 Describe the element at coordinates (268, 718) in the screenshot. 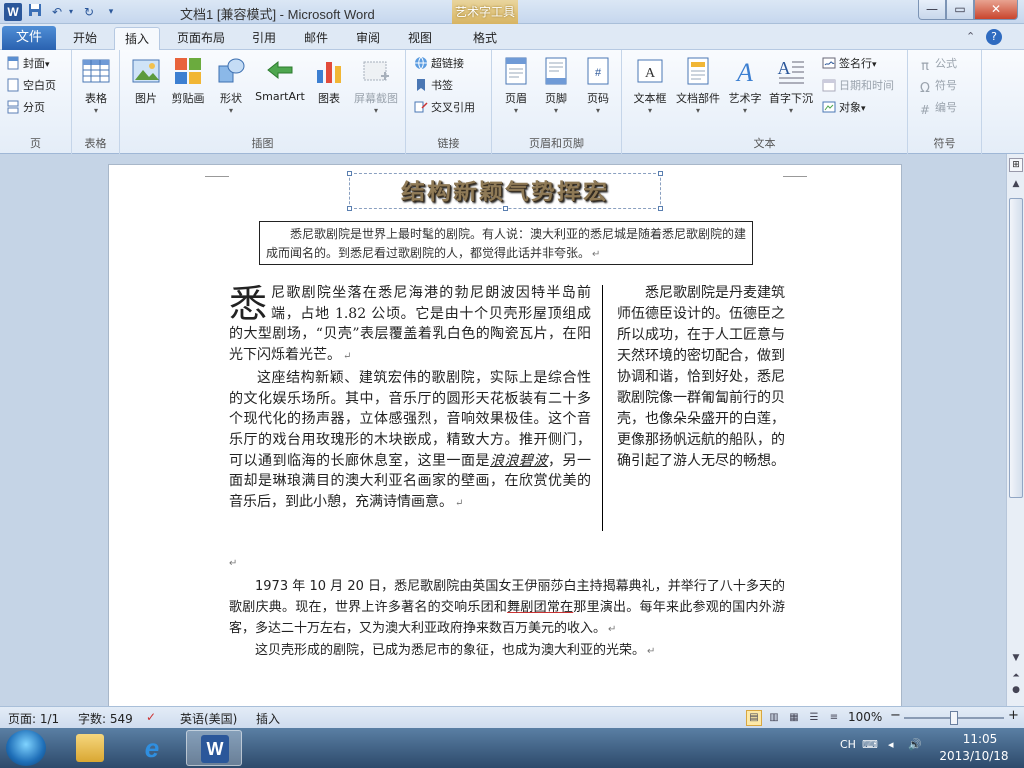

I see `insert-mode-indicator: 插入` at that location.